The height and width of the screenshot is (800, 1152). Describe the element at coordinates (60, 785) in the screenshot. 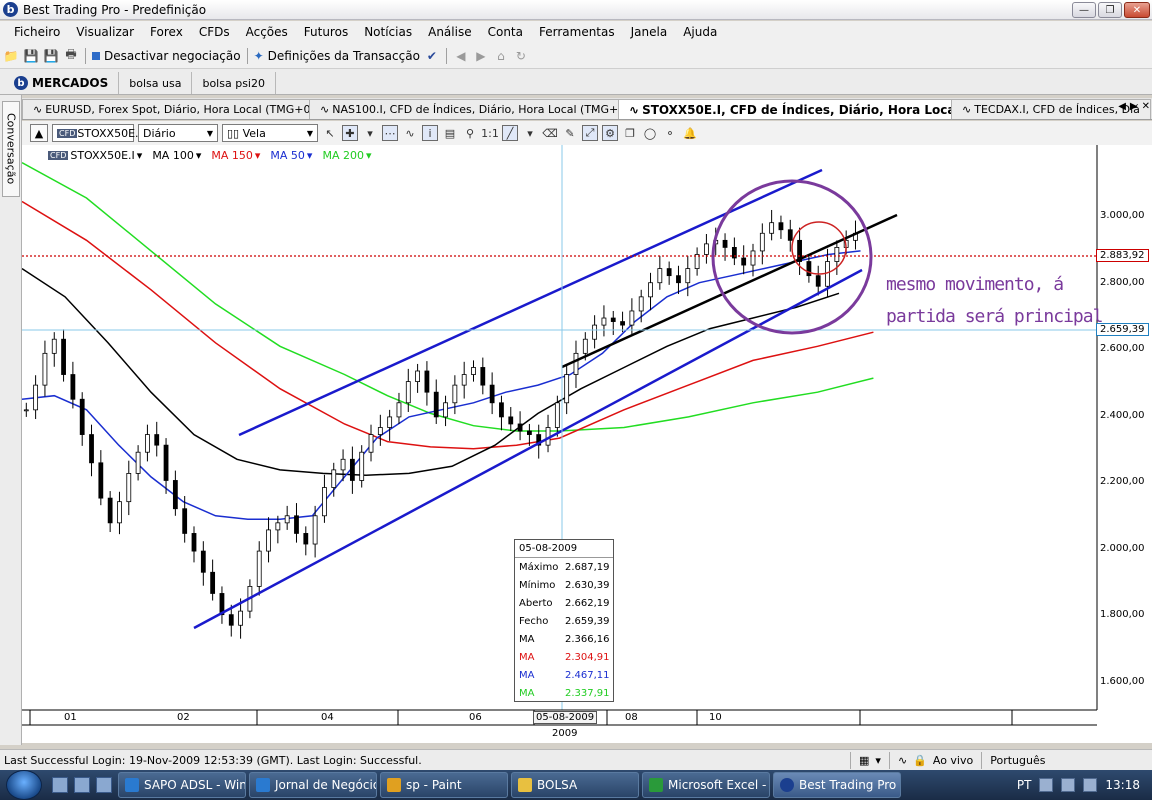

I see `show-desktop-icon` at that location.